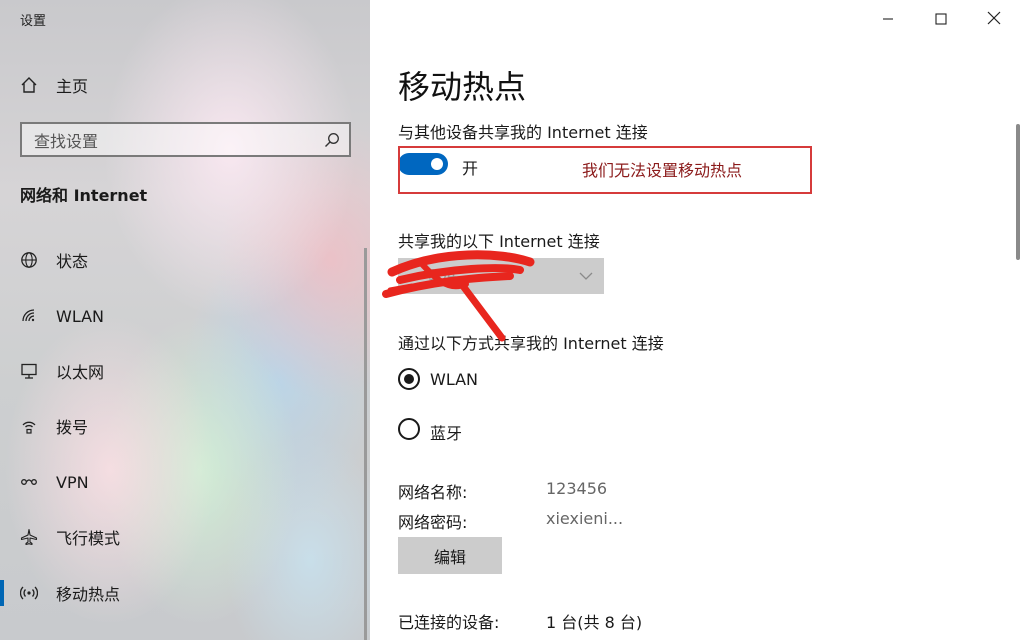 This screenshot has width=1022, height=640. I want to click on radio-wlan, so click(409, 379).